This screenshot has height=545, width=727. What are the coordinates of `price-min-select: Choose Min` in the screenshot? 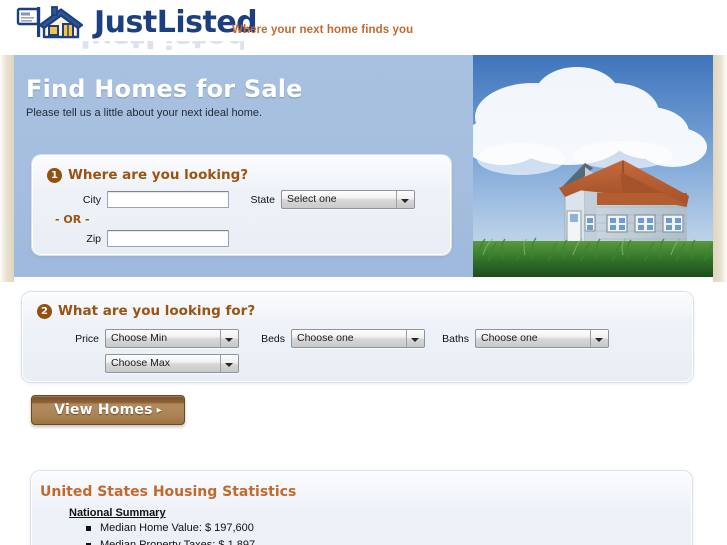 It's located at (172, 338).